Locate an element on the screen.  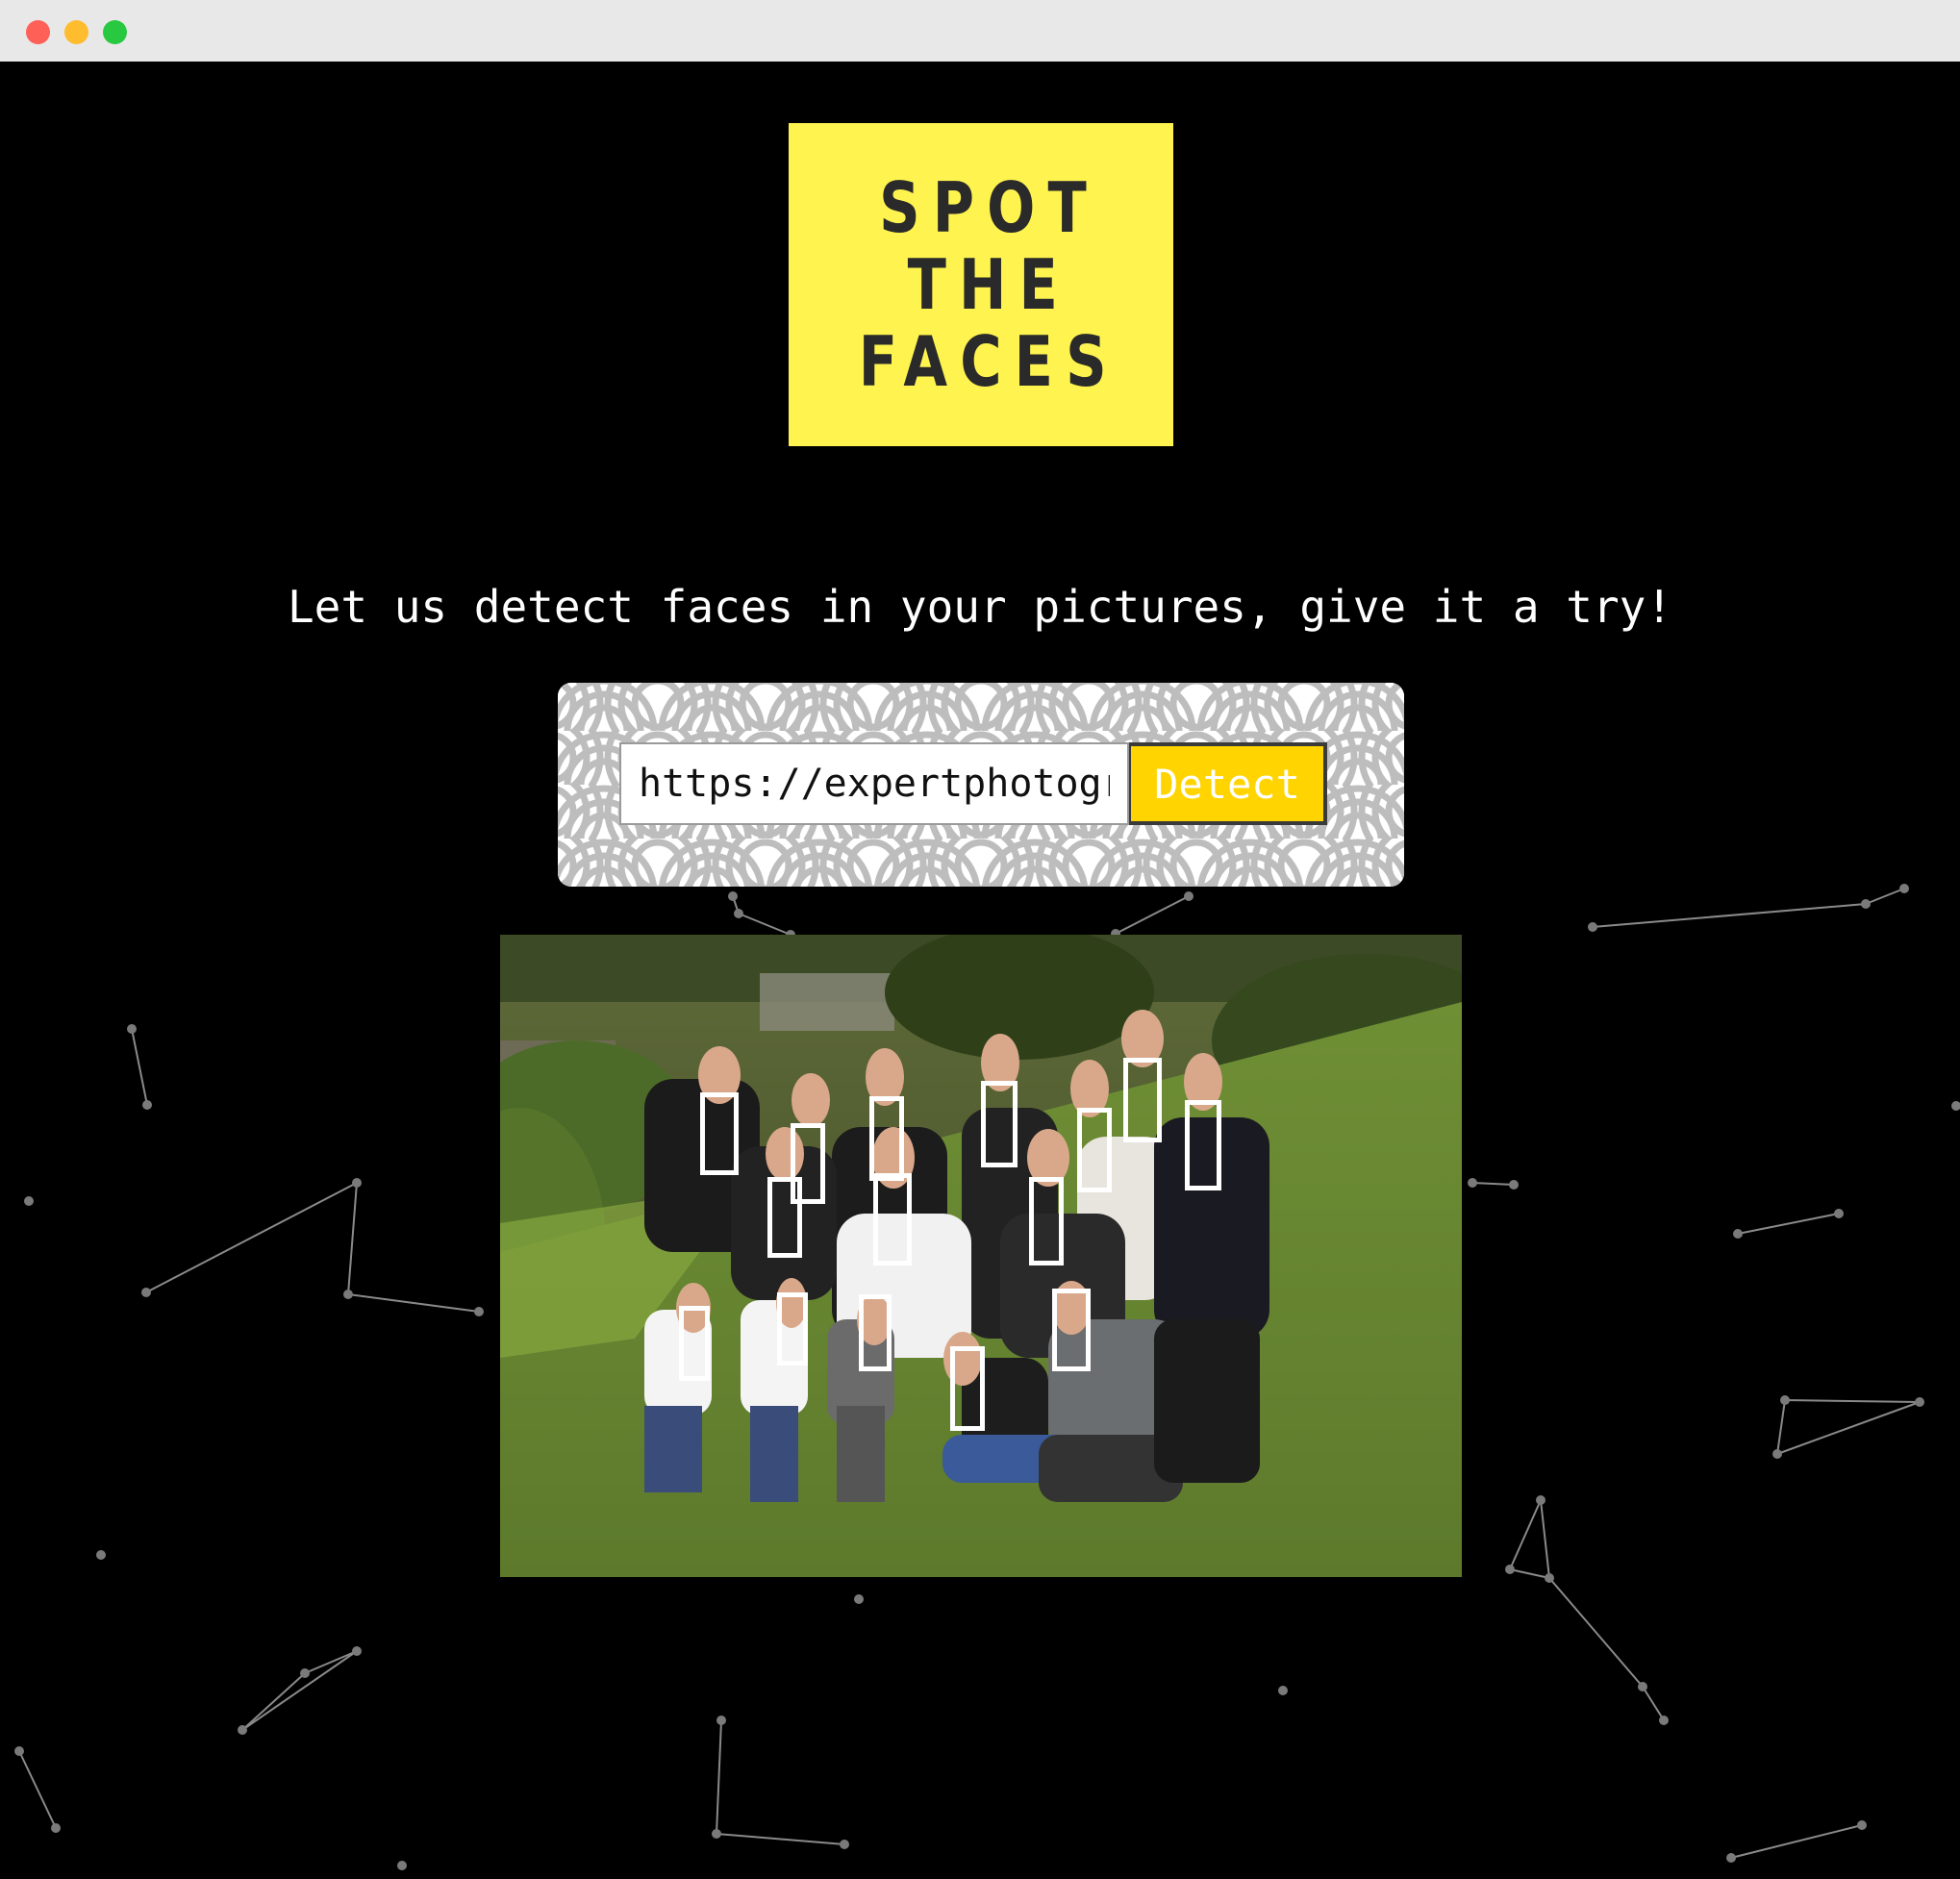
logo-line-3: FACES is located at coordinates (988, 361).